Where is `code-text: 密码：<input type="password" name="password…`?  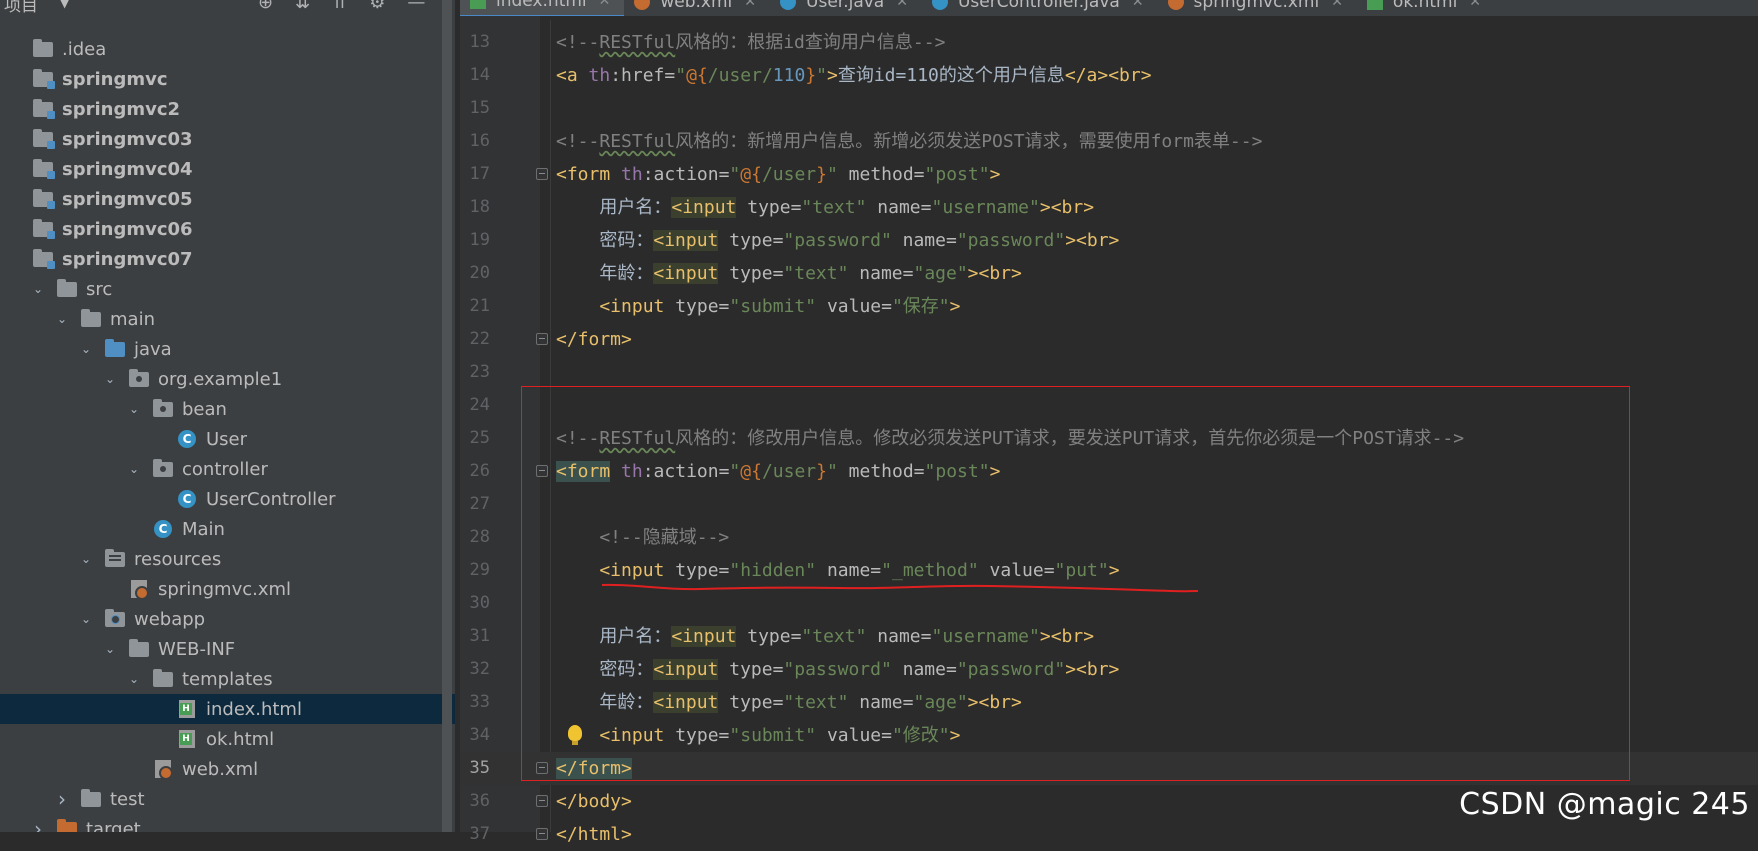 code-text: 密码：<input type="password" name="password… is located at coordinates (837, 669).